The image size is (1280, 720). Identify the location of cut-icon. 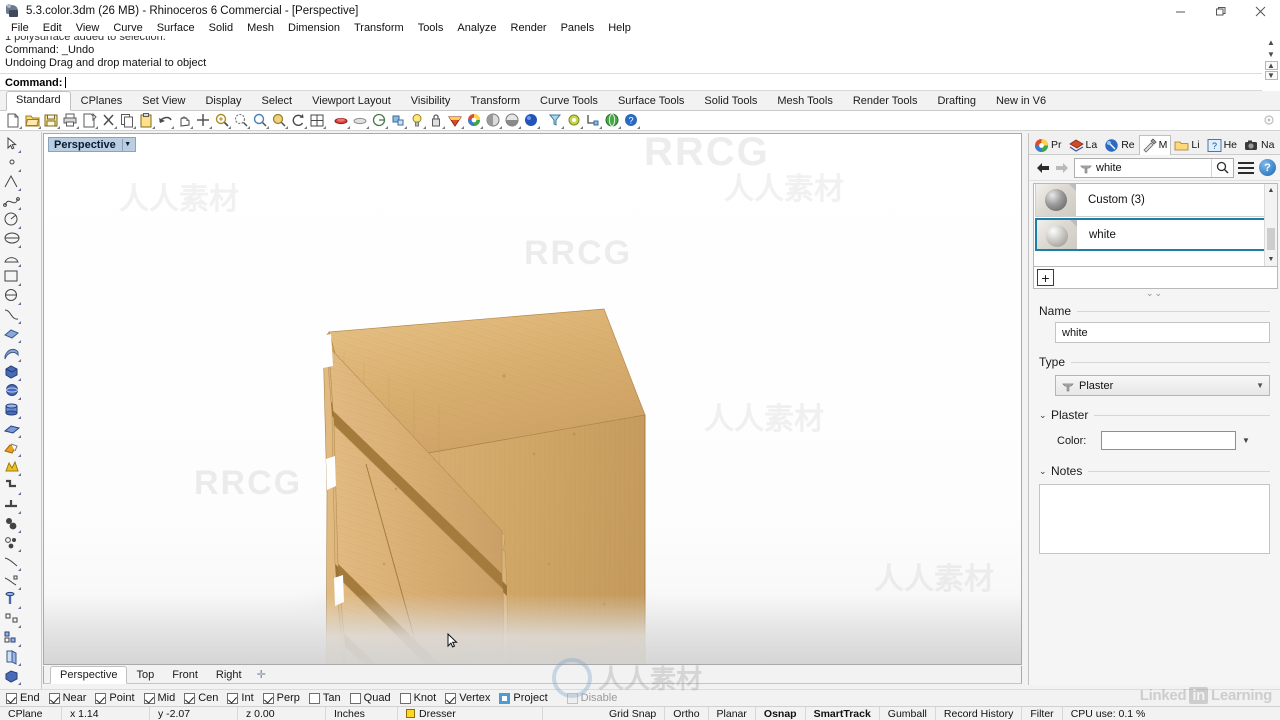
(108, 120).